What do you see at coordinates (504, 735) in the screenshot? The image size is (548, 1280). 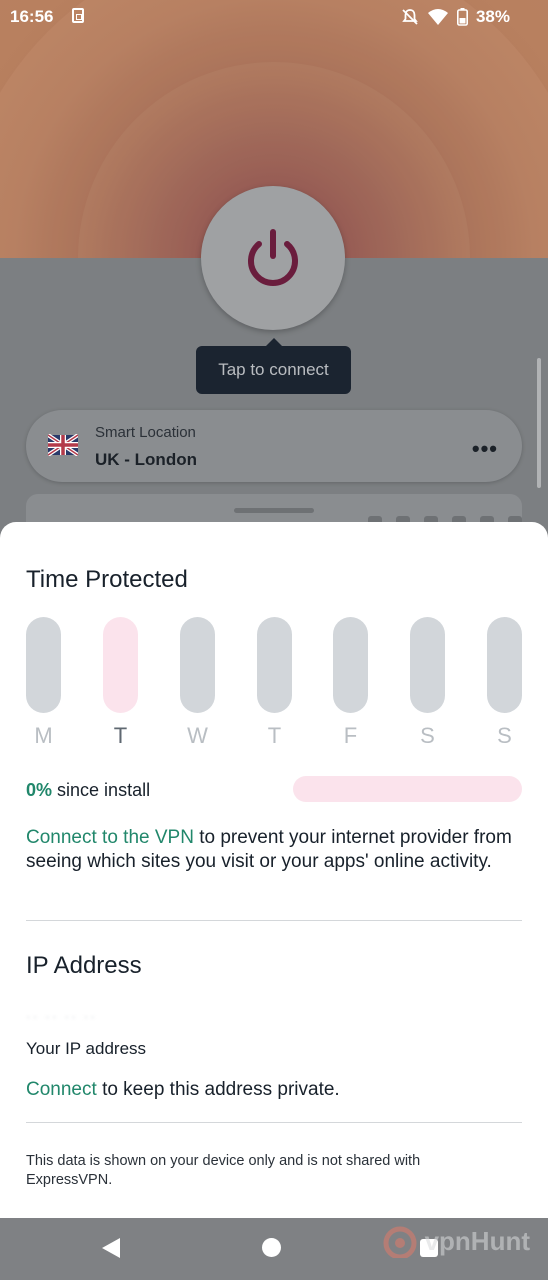 I see `day-label-6: S` at bounding box center [504, 735].